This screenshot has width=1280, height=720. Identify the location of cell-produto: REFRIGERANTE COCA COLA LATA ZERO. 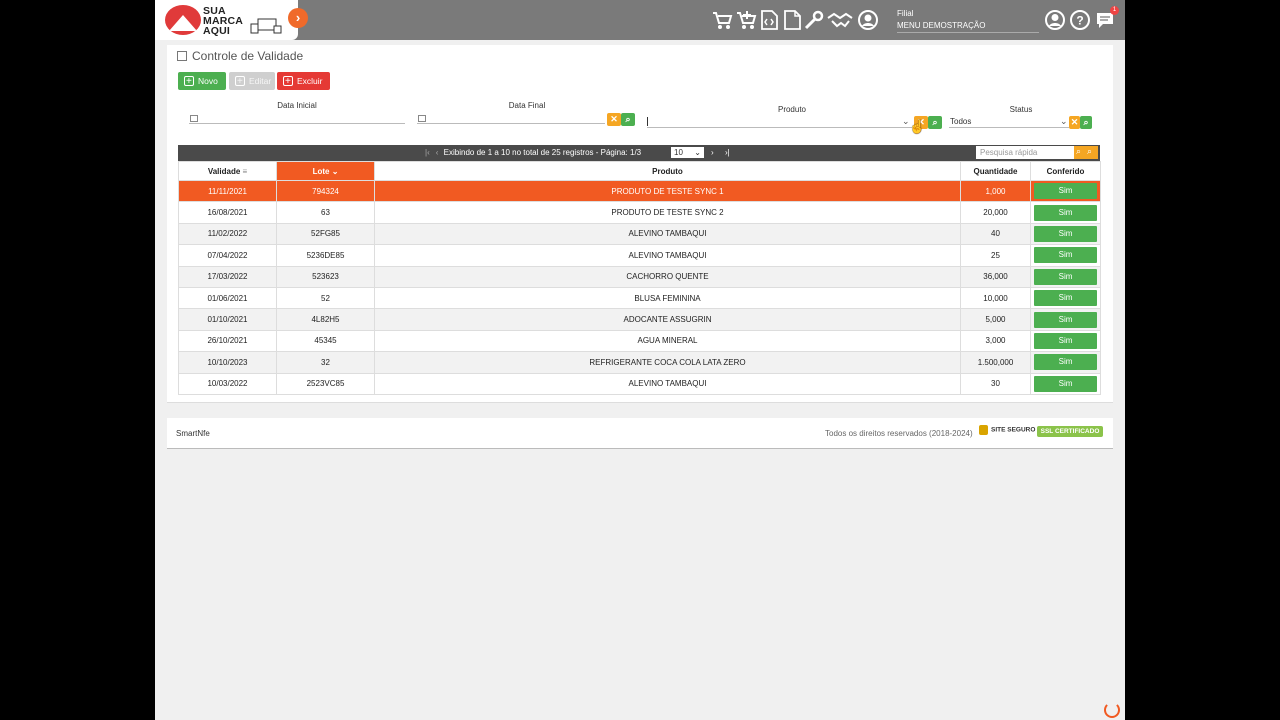
(667, 362).